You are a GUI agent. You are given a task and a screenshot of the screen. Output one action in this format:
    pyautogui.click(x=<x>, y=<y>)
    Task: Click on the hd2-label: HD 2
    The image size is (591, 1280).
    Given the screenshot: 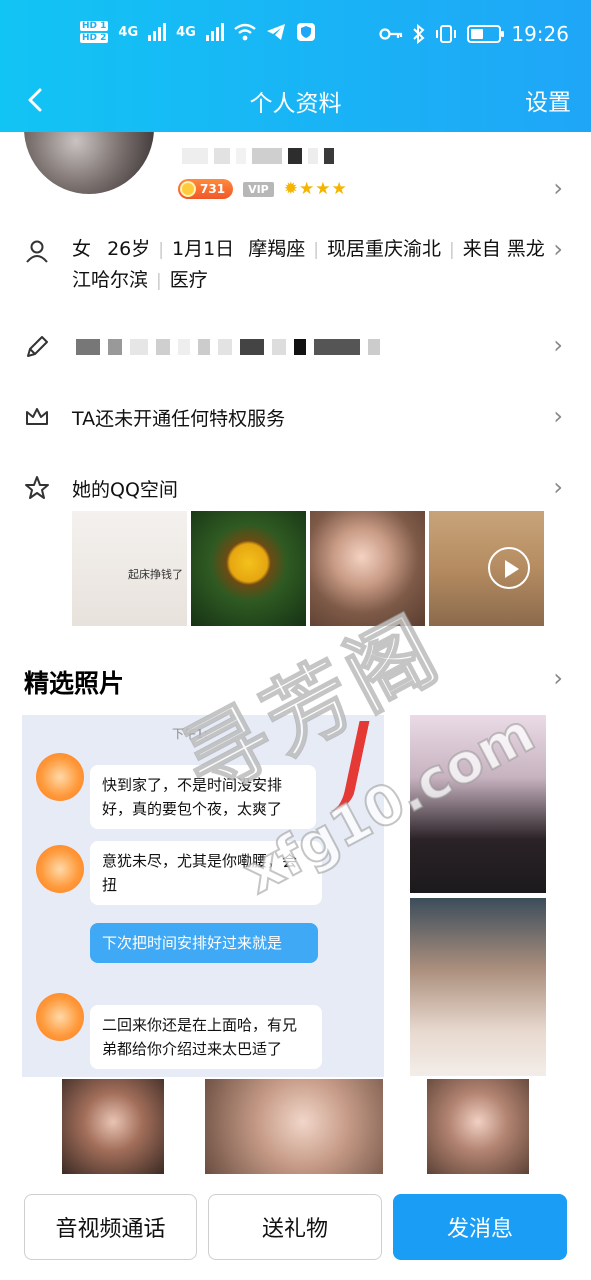 What is the action you would take?
    pyautogui.click(x=94, y=38)
    